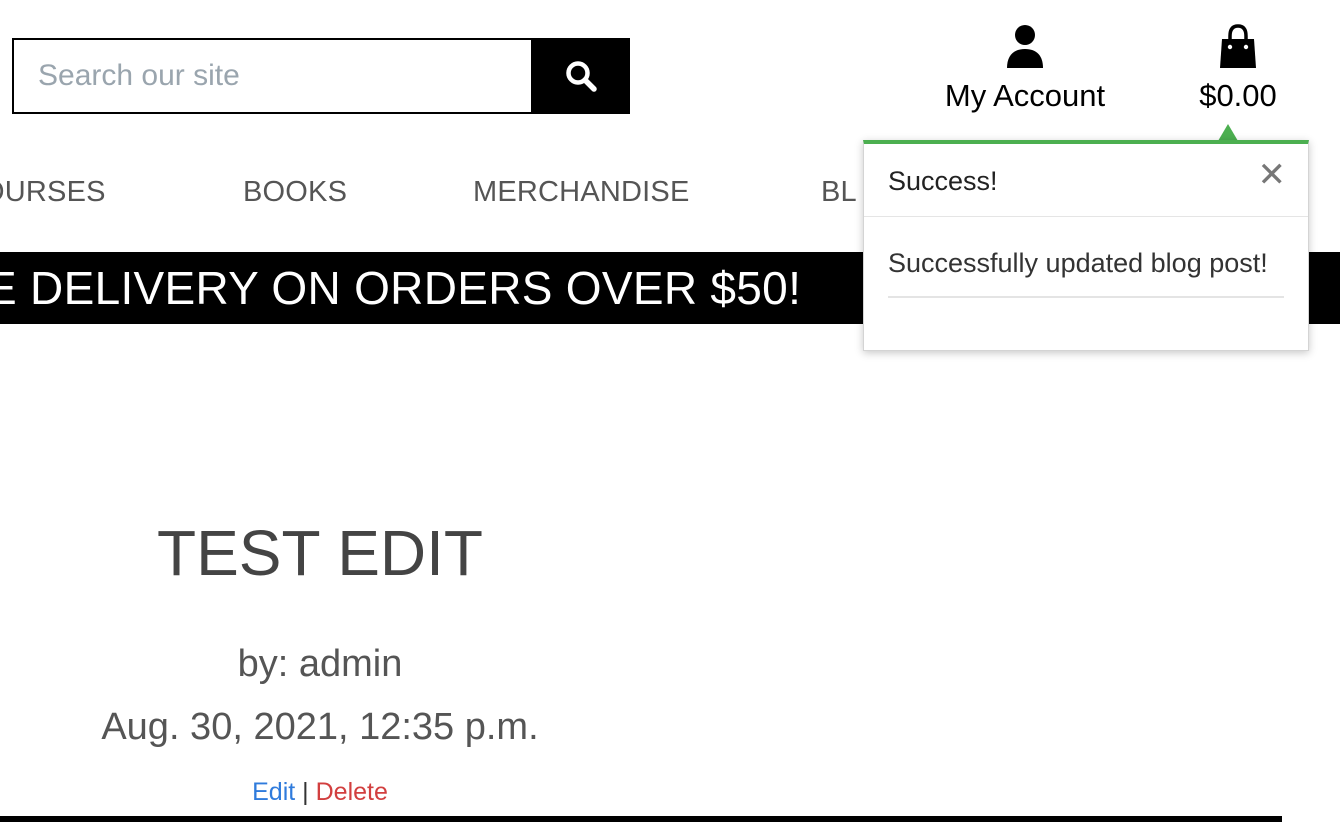 The image size is (1340, 822). What do you see at coordinates (320, 553) in the screenshot?
I see `post-title: TEST EDIT` at bounding box center [320, 553].